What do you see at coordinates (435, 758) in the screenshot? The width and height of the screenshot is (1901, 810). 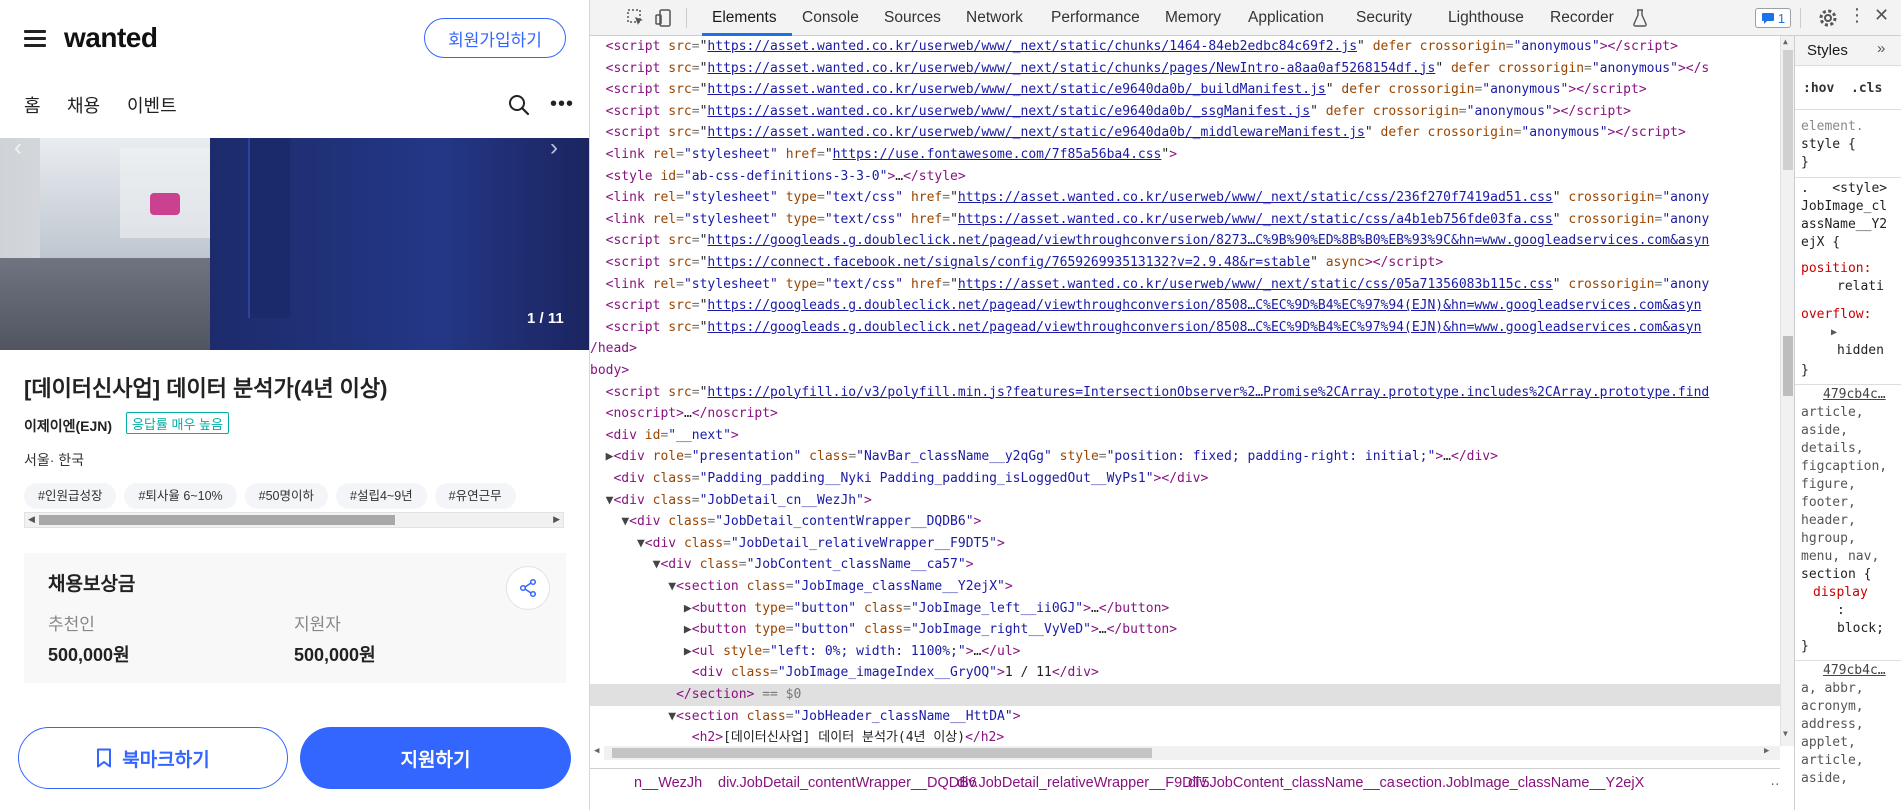 I see `apply-button: 지원하기` at bounding box center [435, 758].